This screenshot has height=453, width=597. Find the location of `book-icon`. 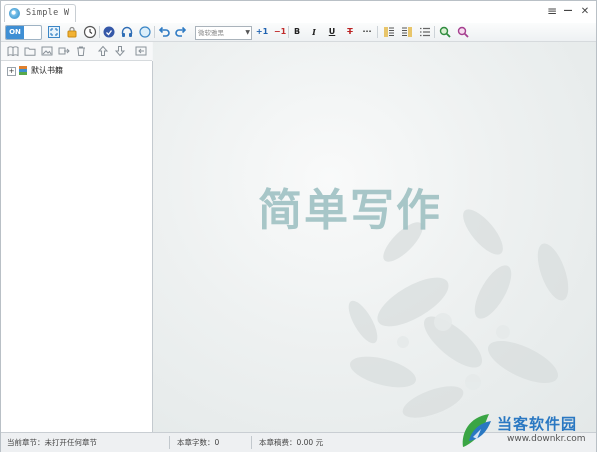

book-icon is located at coordinates (23, 70).